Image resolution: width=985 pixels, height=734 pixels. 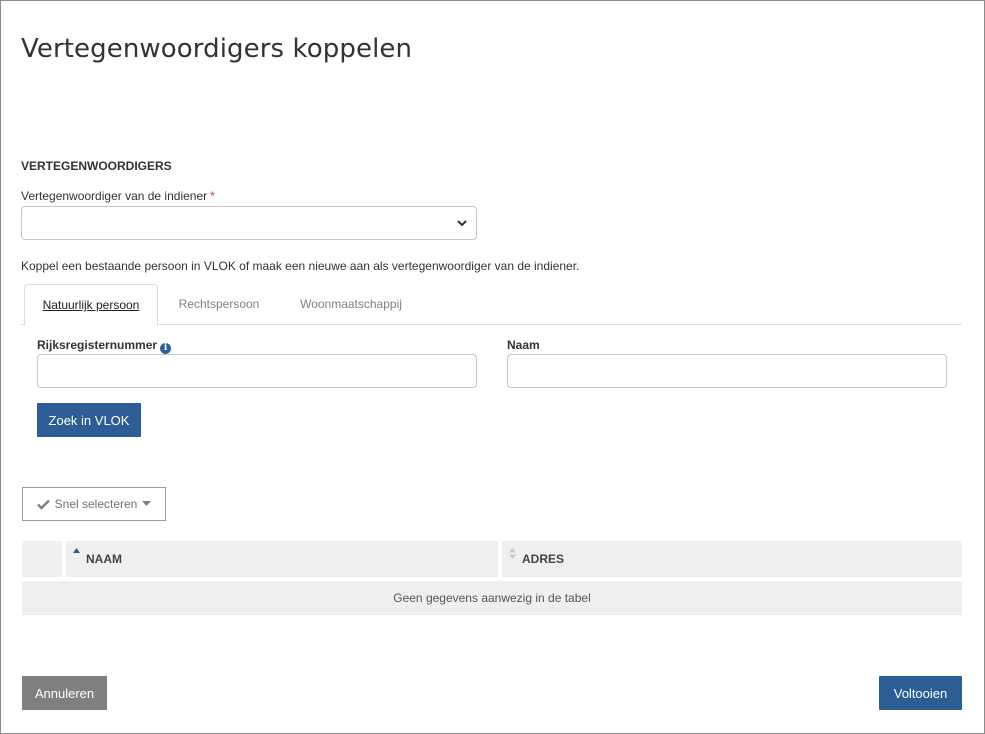 I want to click on rrn-label: Rijksregisternummer i, so click(x=104, y=346).